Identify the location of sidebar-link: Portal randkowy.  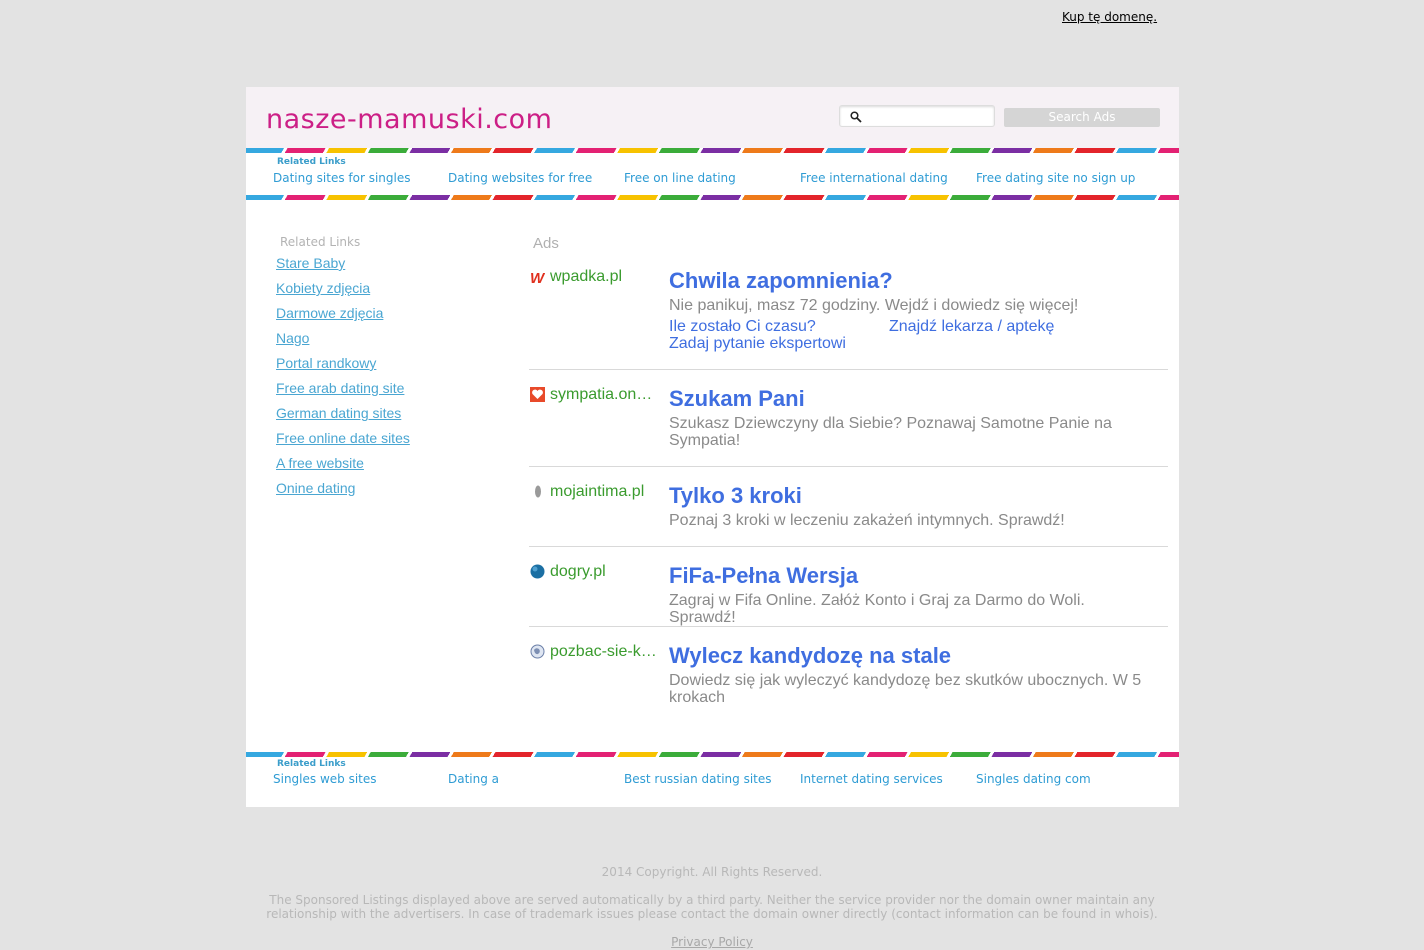
(326, 363).